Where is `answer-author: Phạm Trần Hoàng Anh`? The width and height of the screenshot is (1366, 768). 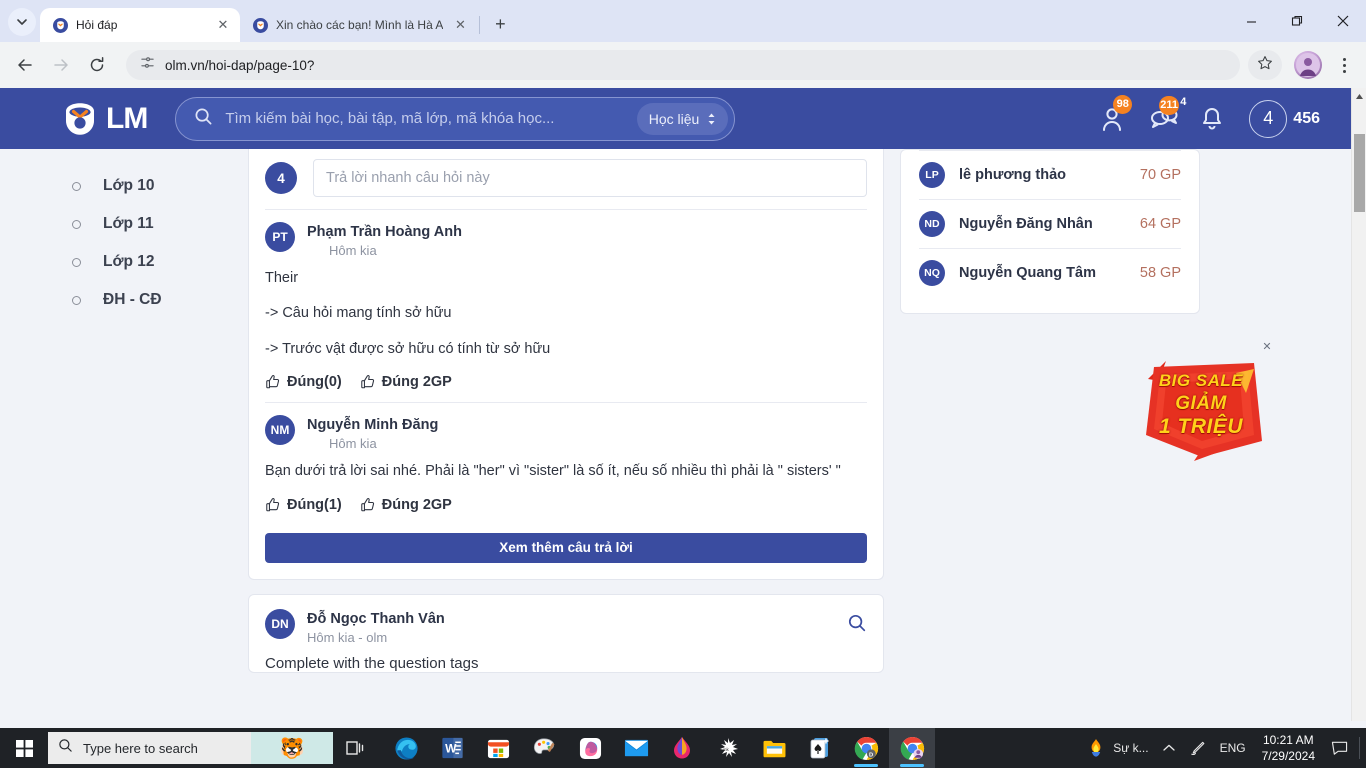
answer-author: Phạm Trần Hoàng Anh is located at coordinates (384, 232).